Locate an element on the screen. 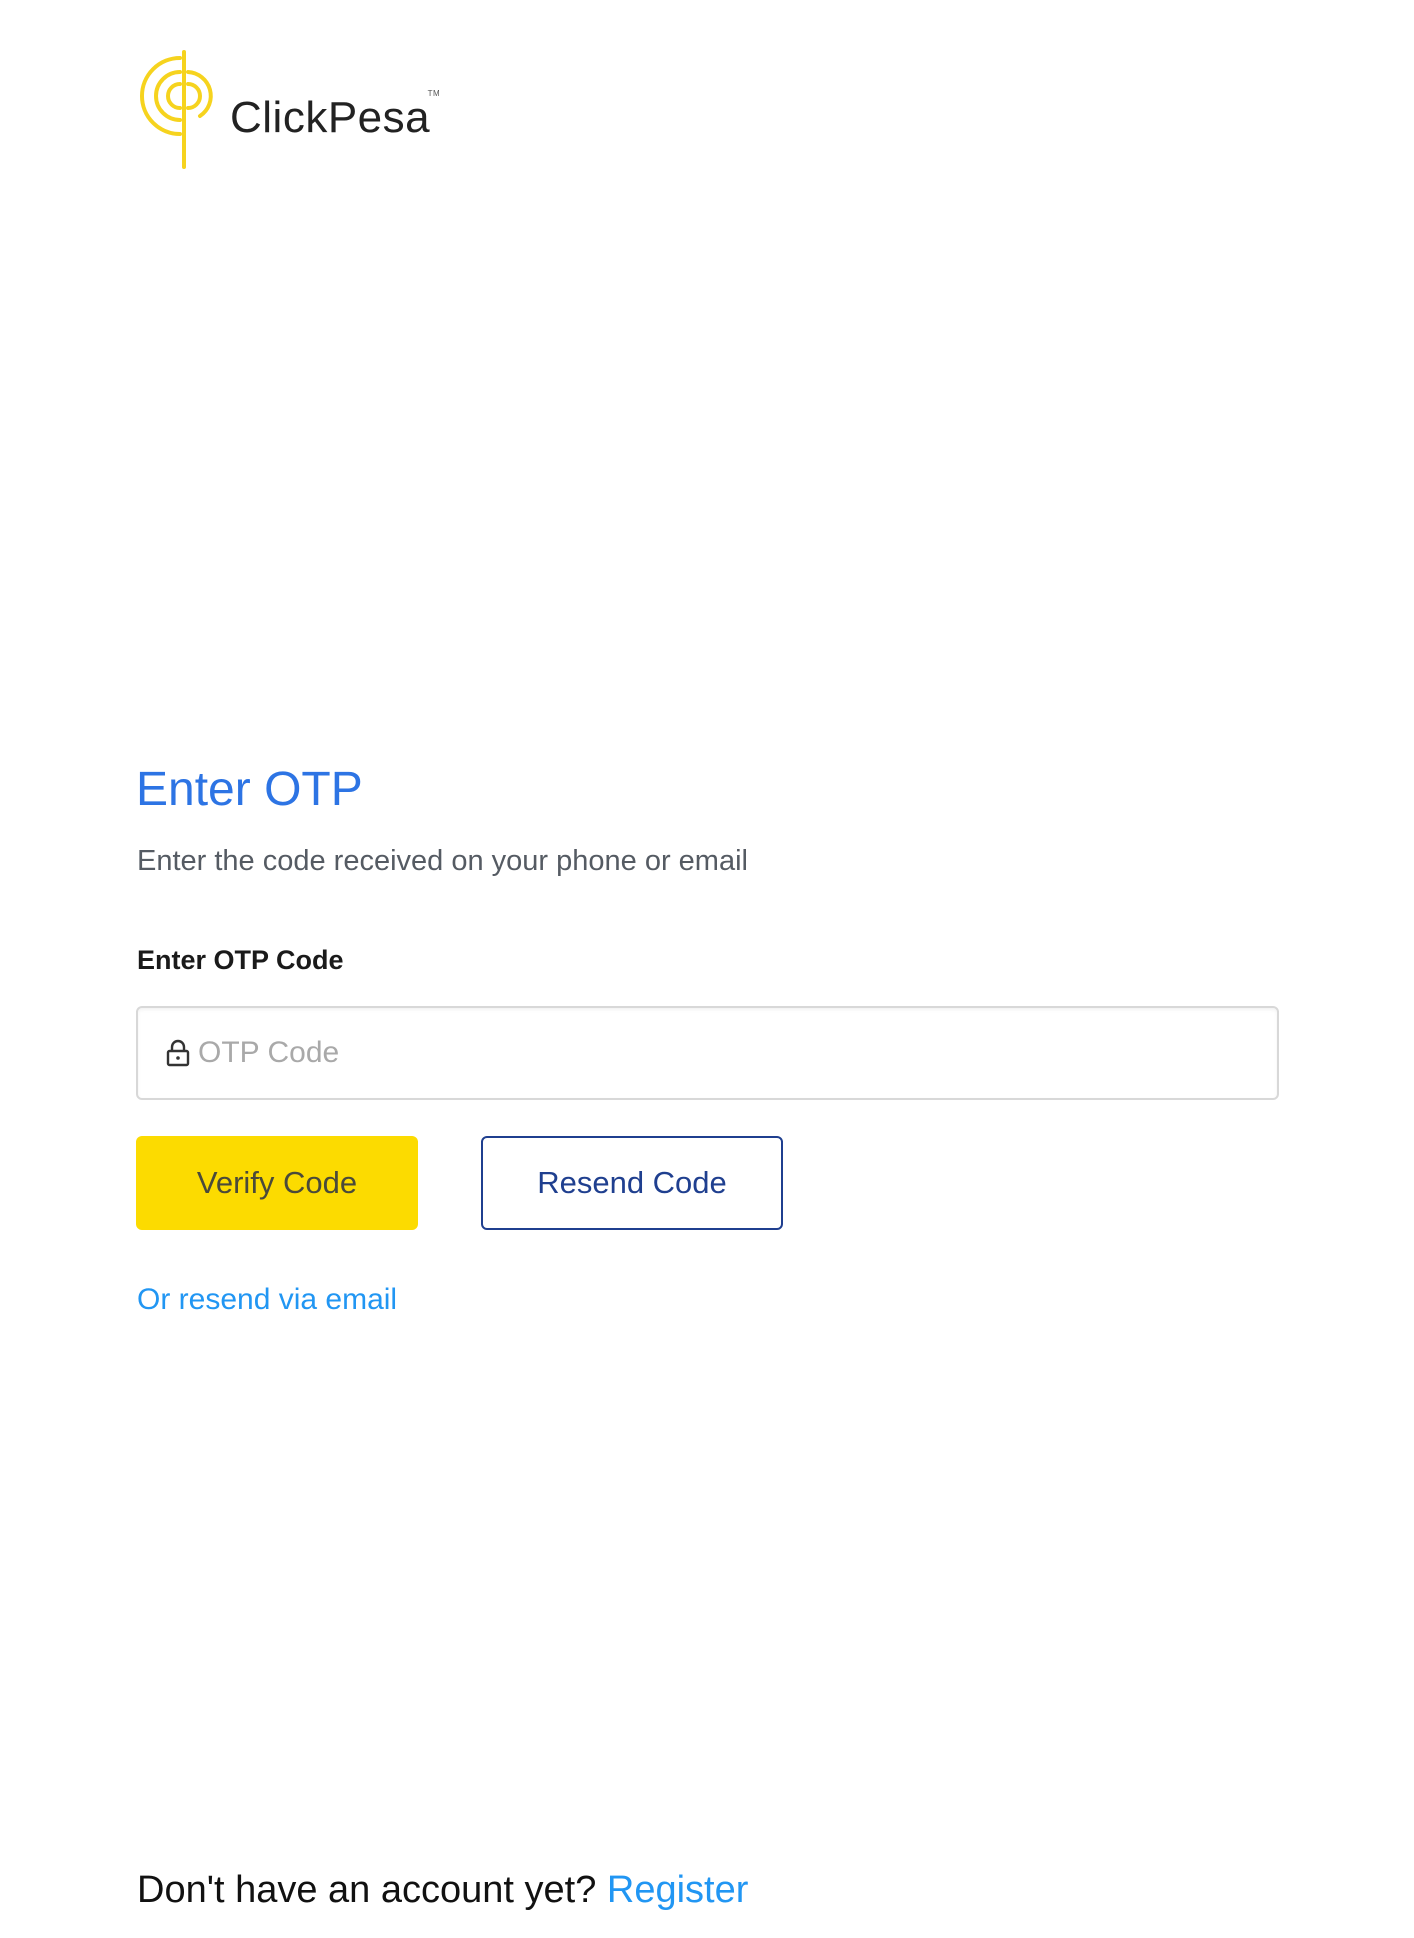 The width and height of the screenshot is (1414, 1938). lock-icon is located at coordinates (178, 1053).